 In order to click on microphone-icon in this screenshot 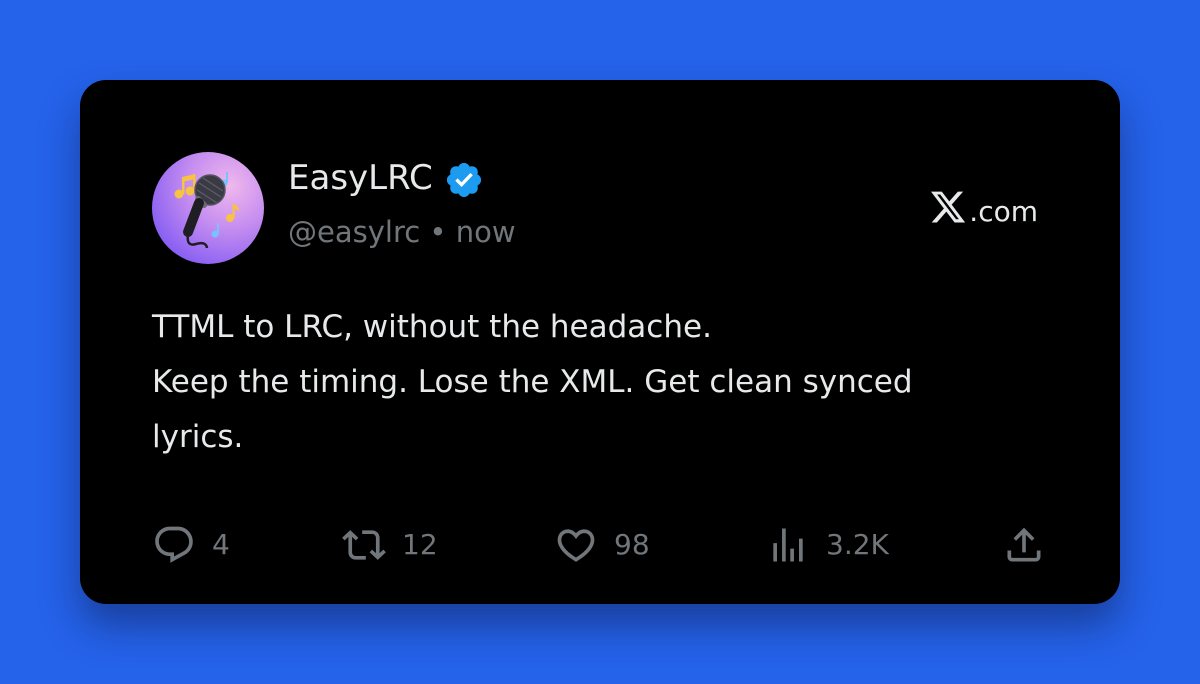, I will do `click(207, 210)`.